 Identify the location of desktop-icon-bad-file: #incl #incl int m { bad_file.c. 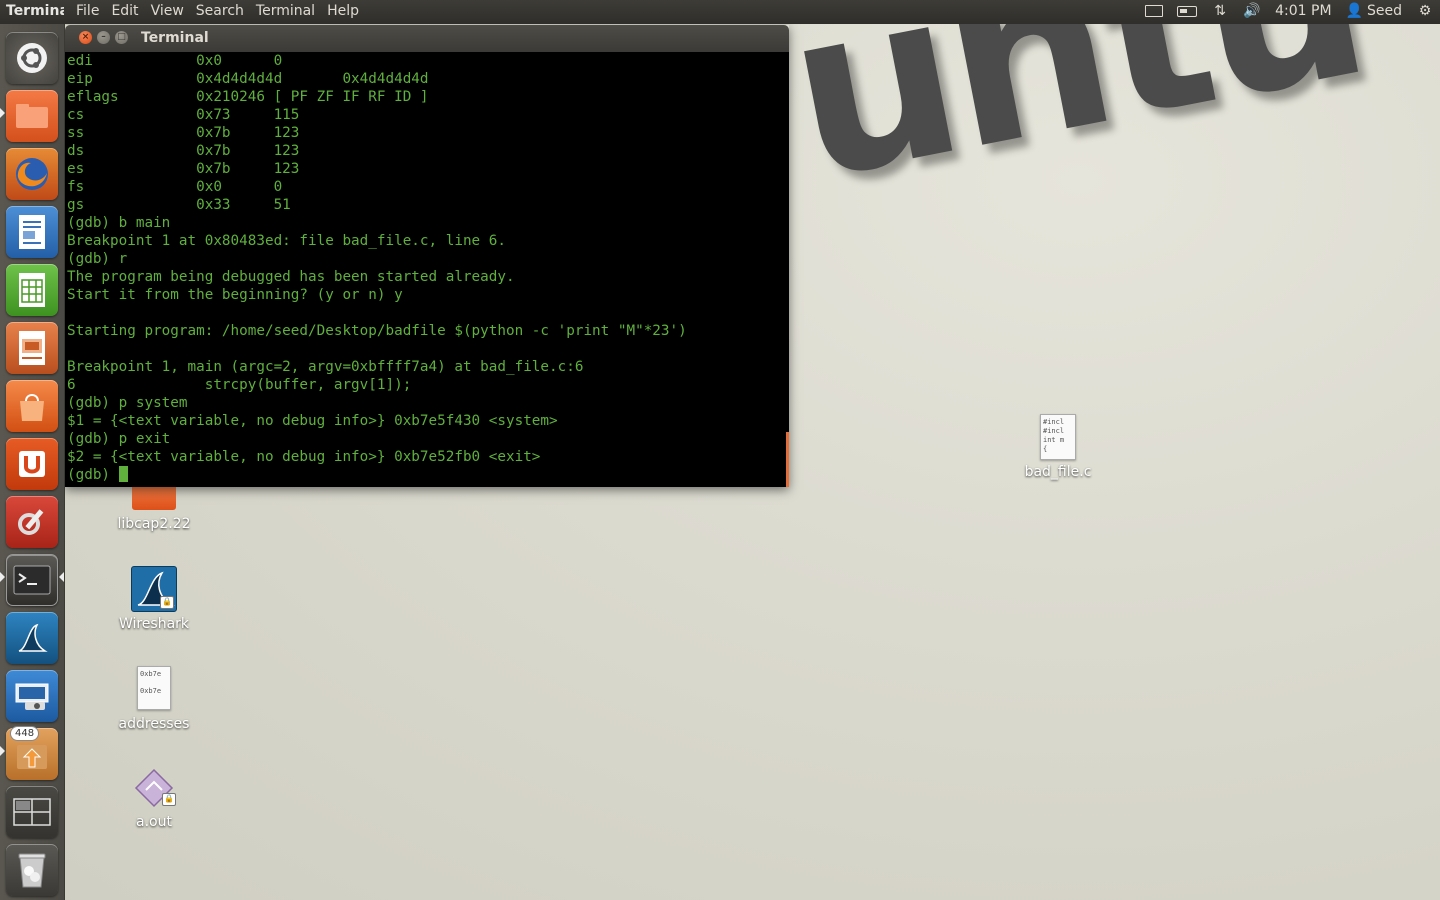
(1058, 447).